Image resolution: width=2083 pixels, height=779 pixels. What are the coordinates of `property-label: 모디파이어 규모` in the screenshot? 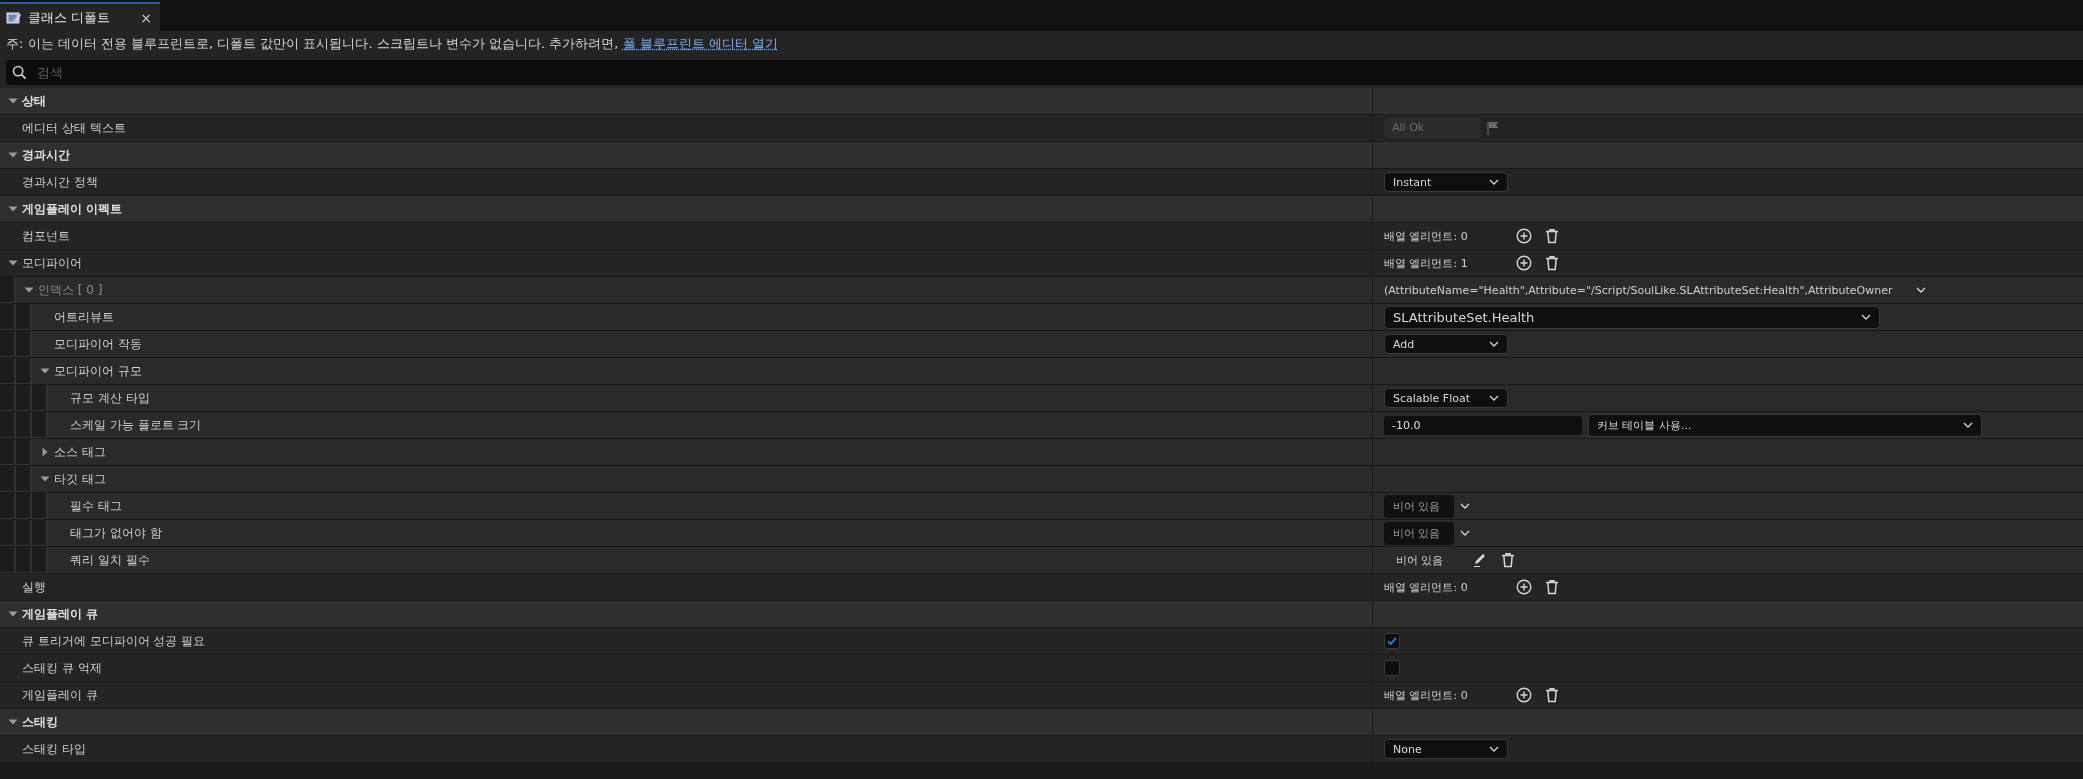 It's located at (98, 371).